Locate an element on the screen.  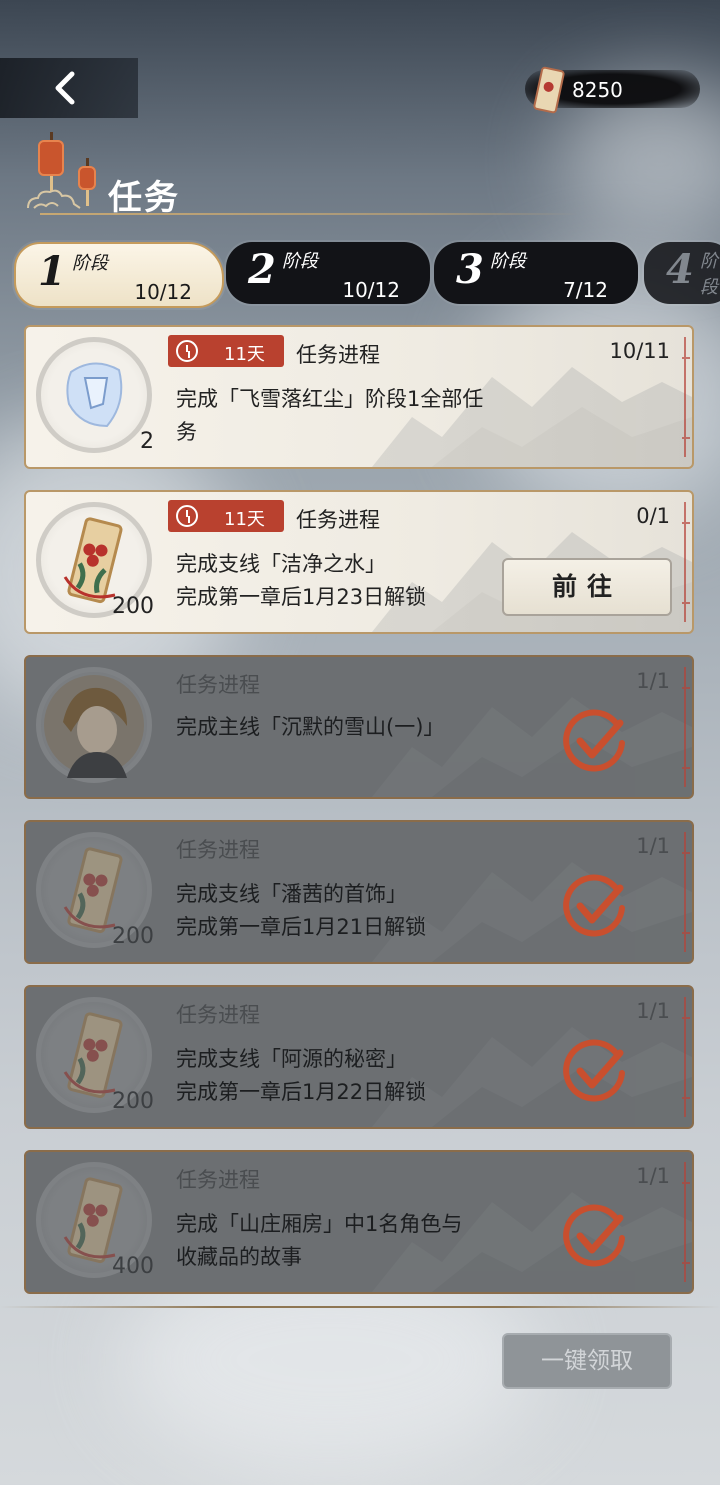
task-card: 400 任务进程 1/1 完成「山庄厢房」中1名角色与 收藏品的故事 is located at coordinates (359, 1222).